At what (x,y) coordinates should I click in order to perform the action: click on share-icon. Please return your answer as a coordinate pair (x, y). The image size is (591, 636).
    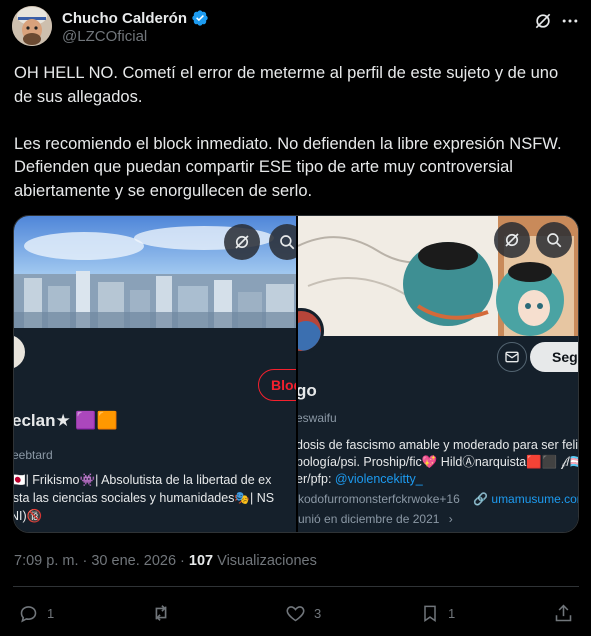
    Looking at the image, I should click on (563, 612).